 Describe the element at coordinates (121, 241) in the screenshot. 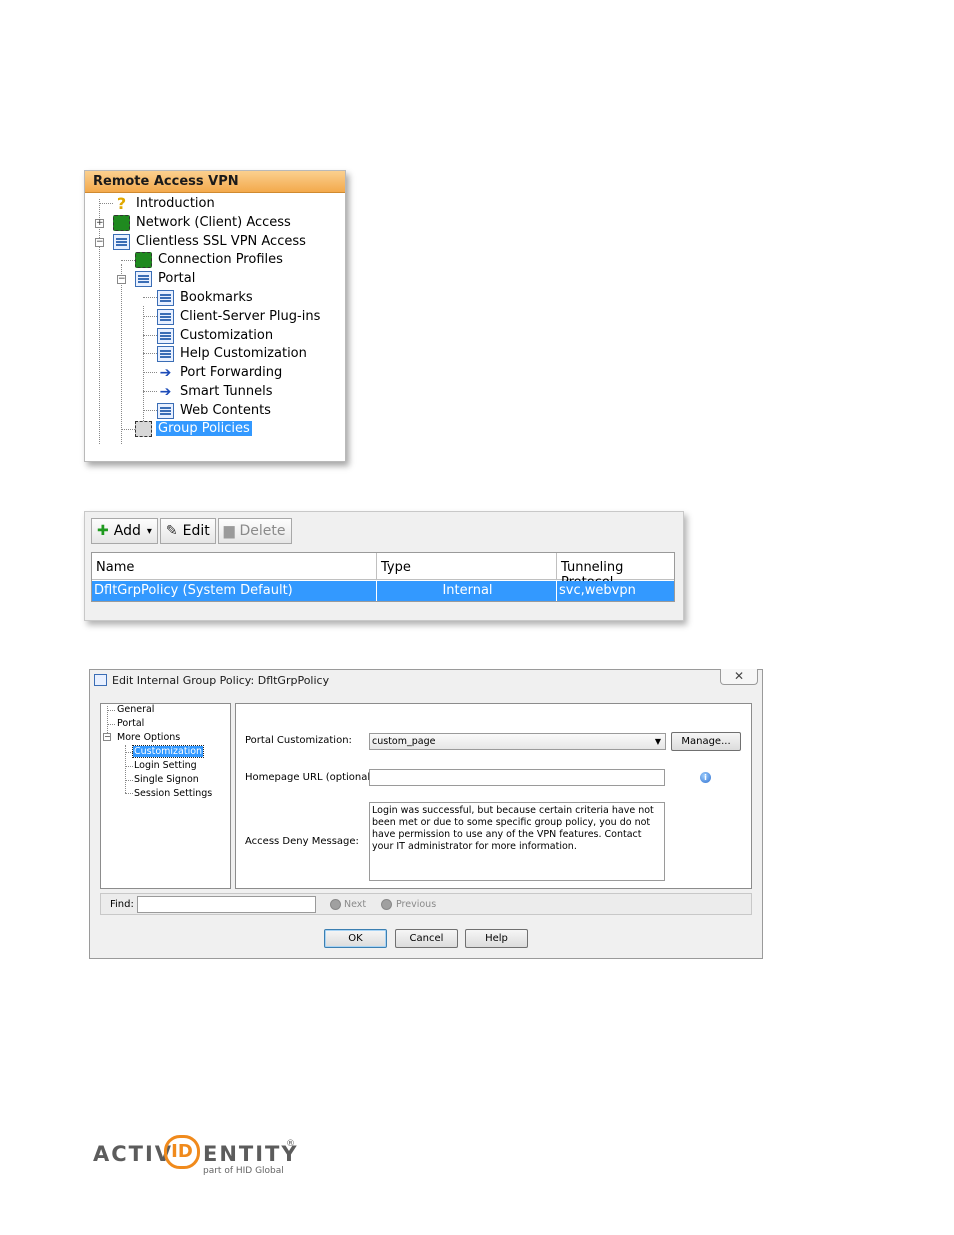

I see `clientless-vpn-icon` at that location.